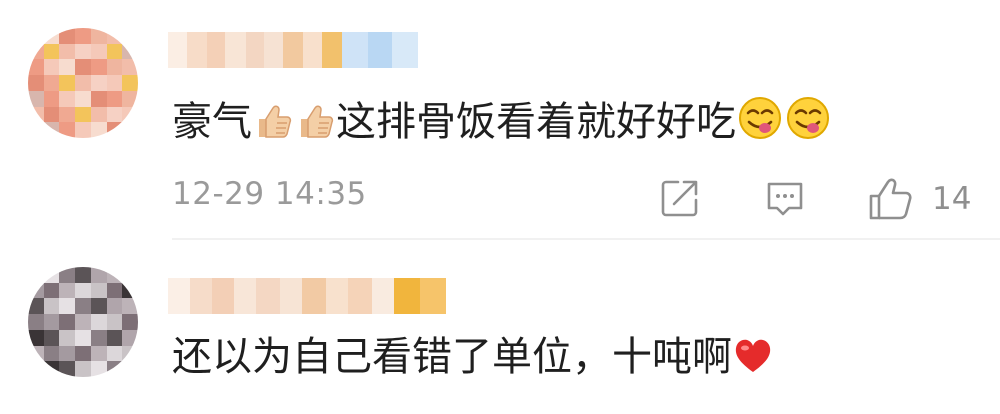  What do you see at coordinates (890, 199) in the screenshot?
I see `like-icon` at bounding box center [890, 199].